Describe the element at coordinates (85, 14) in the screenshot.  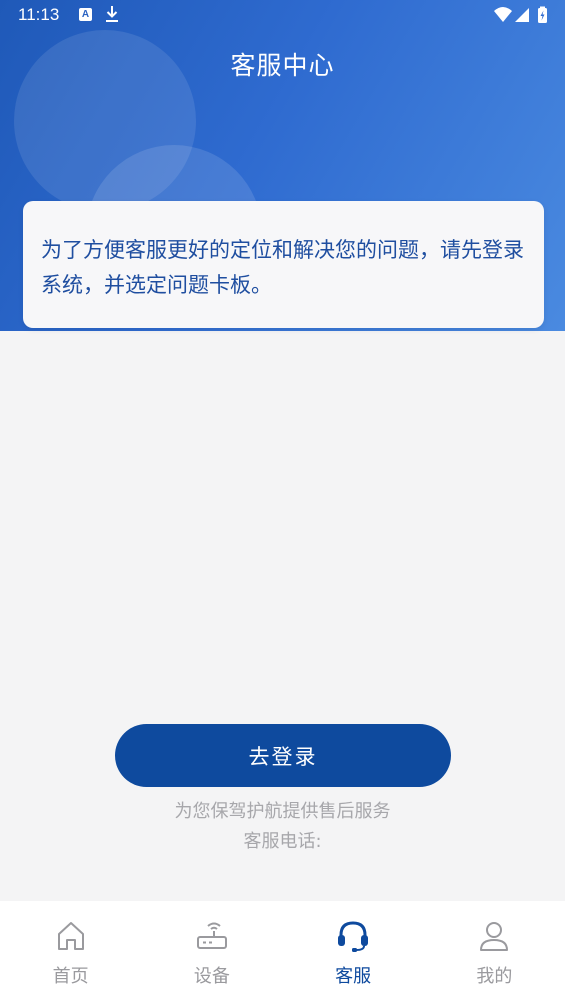
I see `a-icon: A` at that location.